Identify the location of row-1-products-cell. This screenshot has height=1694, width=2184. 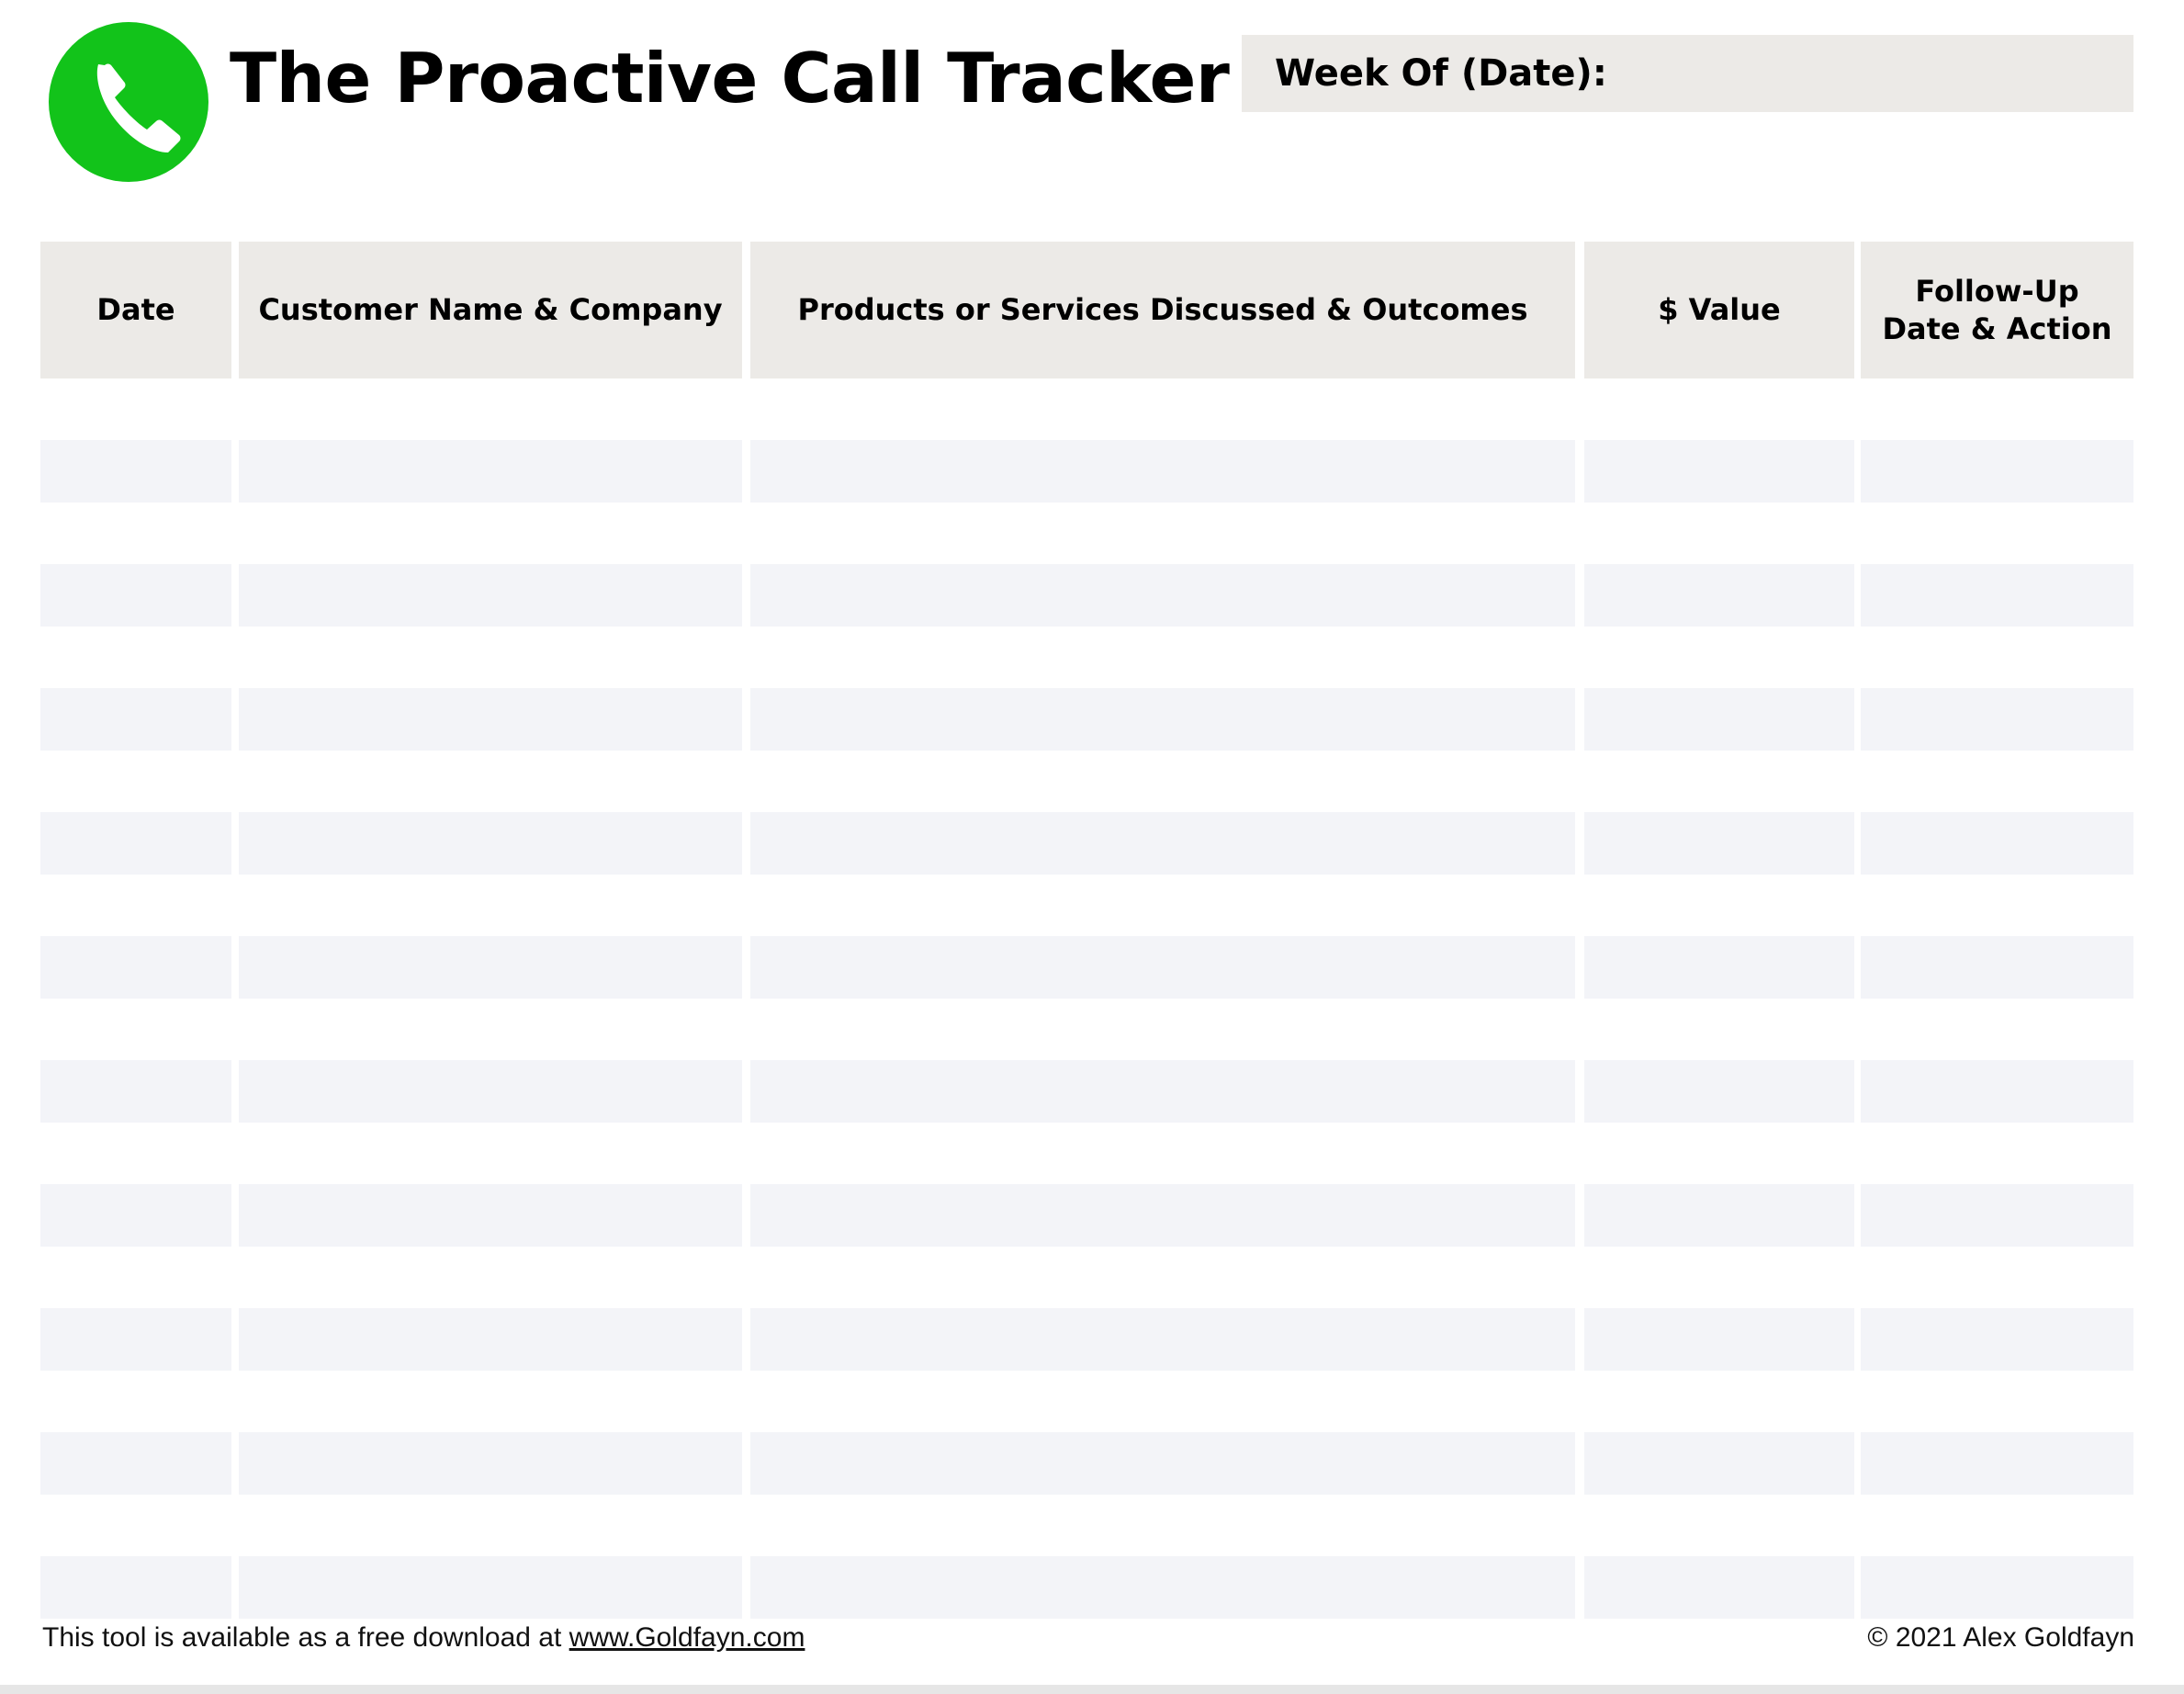
(1162, 471).